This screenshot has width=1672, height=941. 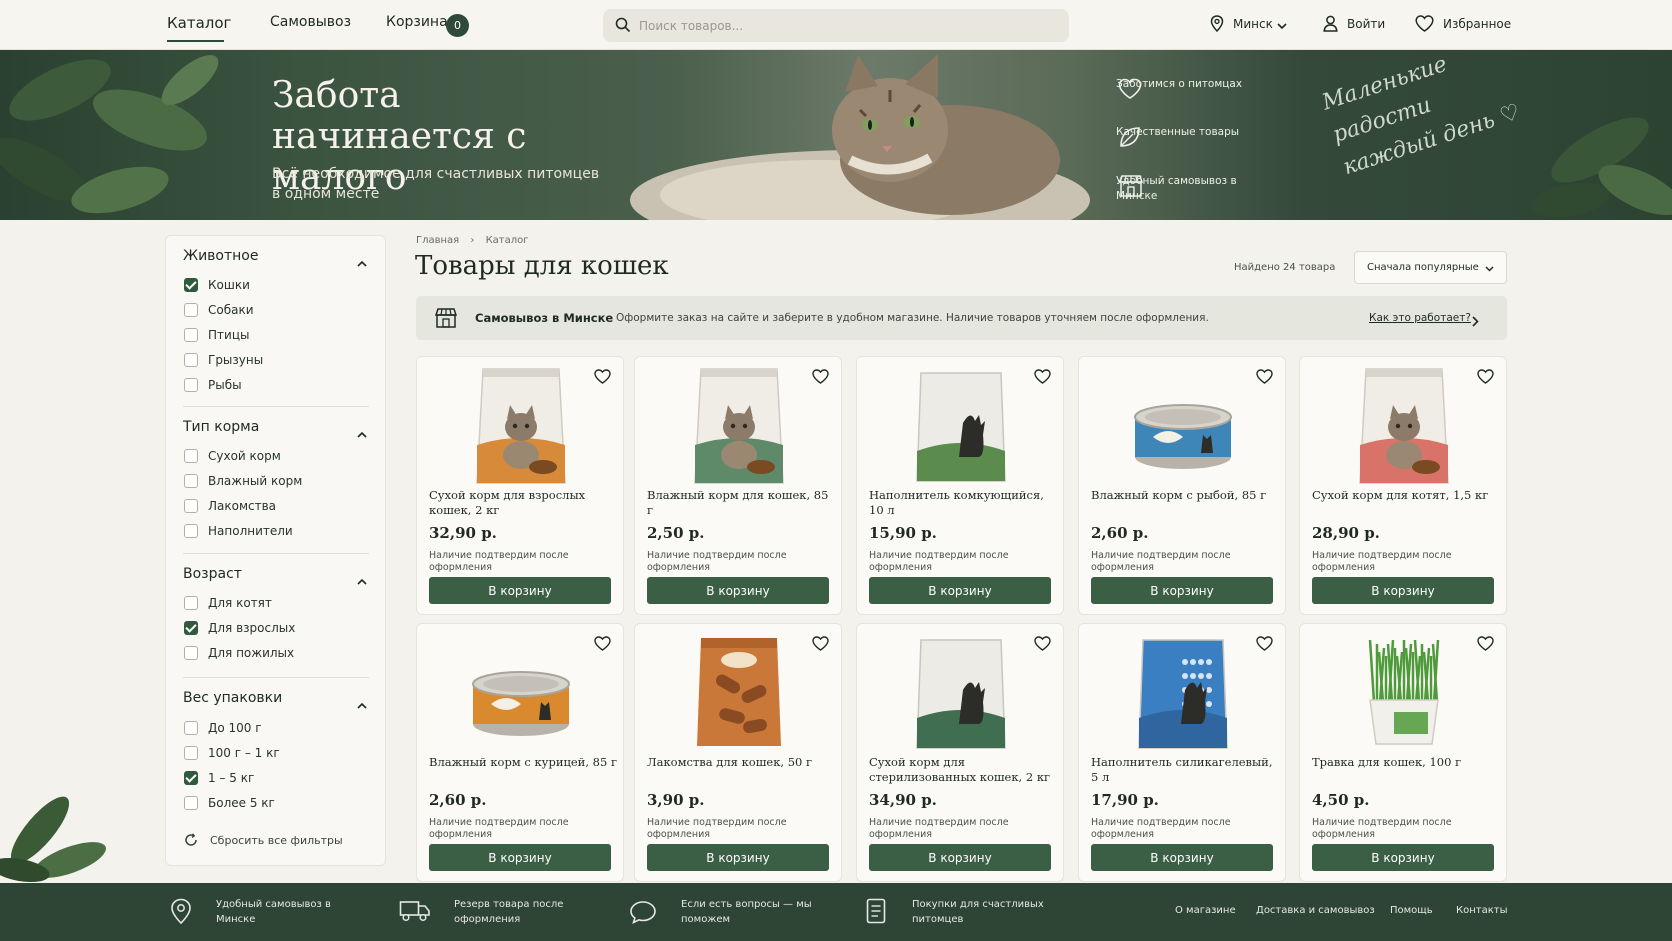 What do you see at coordinates (507, 240) in the screenshot?
I see `breadcrumb-current: Каталог` at bounding box center [507, 240].